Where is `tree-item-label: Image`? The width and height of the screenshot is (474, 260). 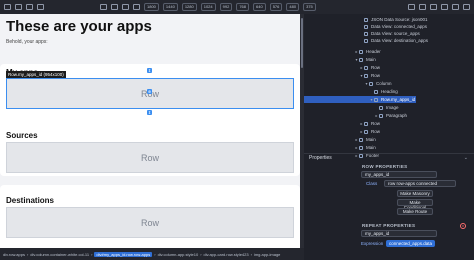
tree-item-label: Image is located at coordinates (392, 107).